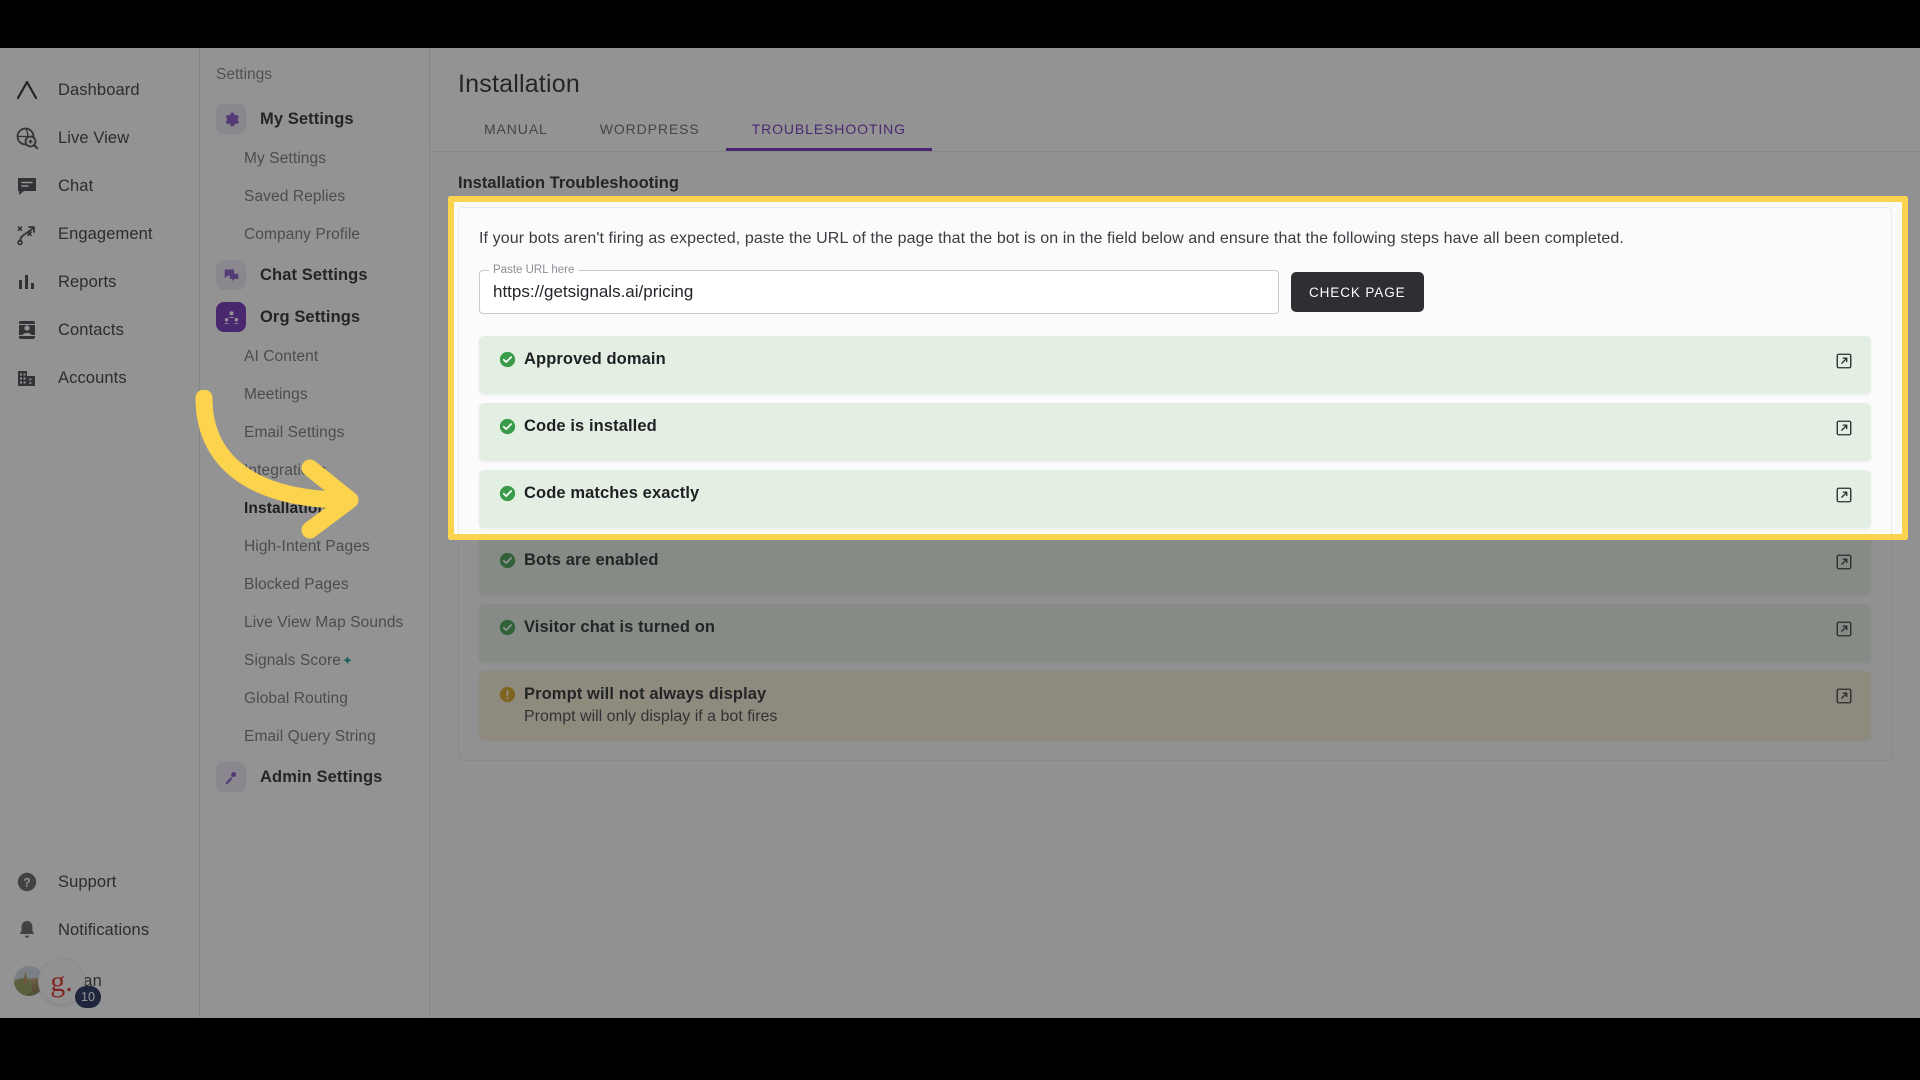 This screenshot has width=1920, height=1080. I want to click on sidebar-item-label: Reports, so click(87, 281).